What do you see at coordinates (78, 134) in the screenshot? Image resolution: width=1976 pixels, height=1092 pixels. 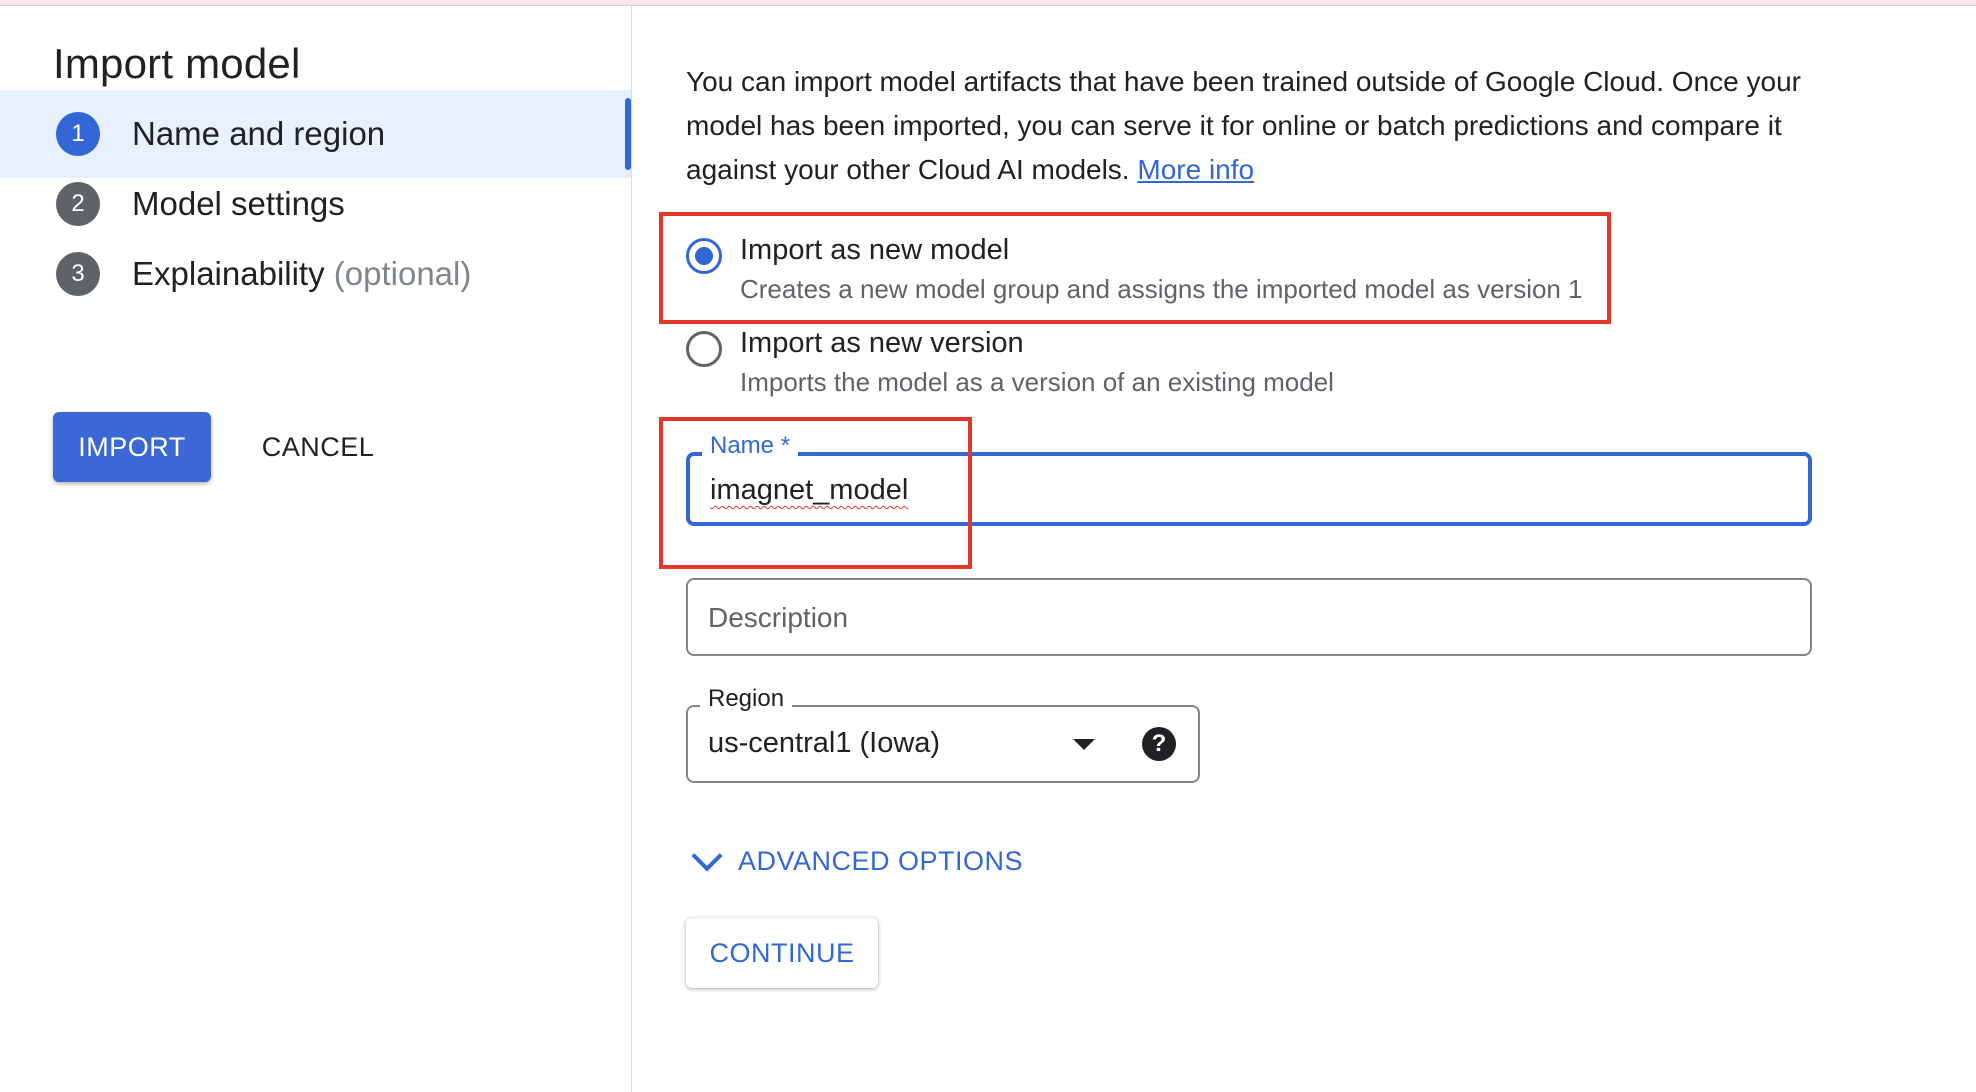 I see `step-number-badge: 1` at bounding box center [78, 134].